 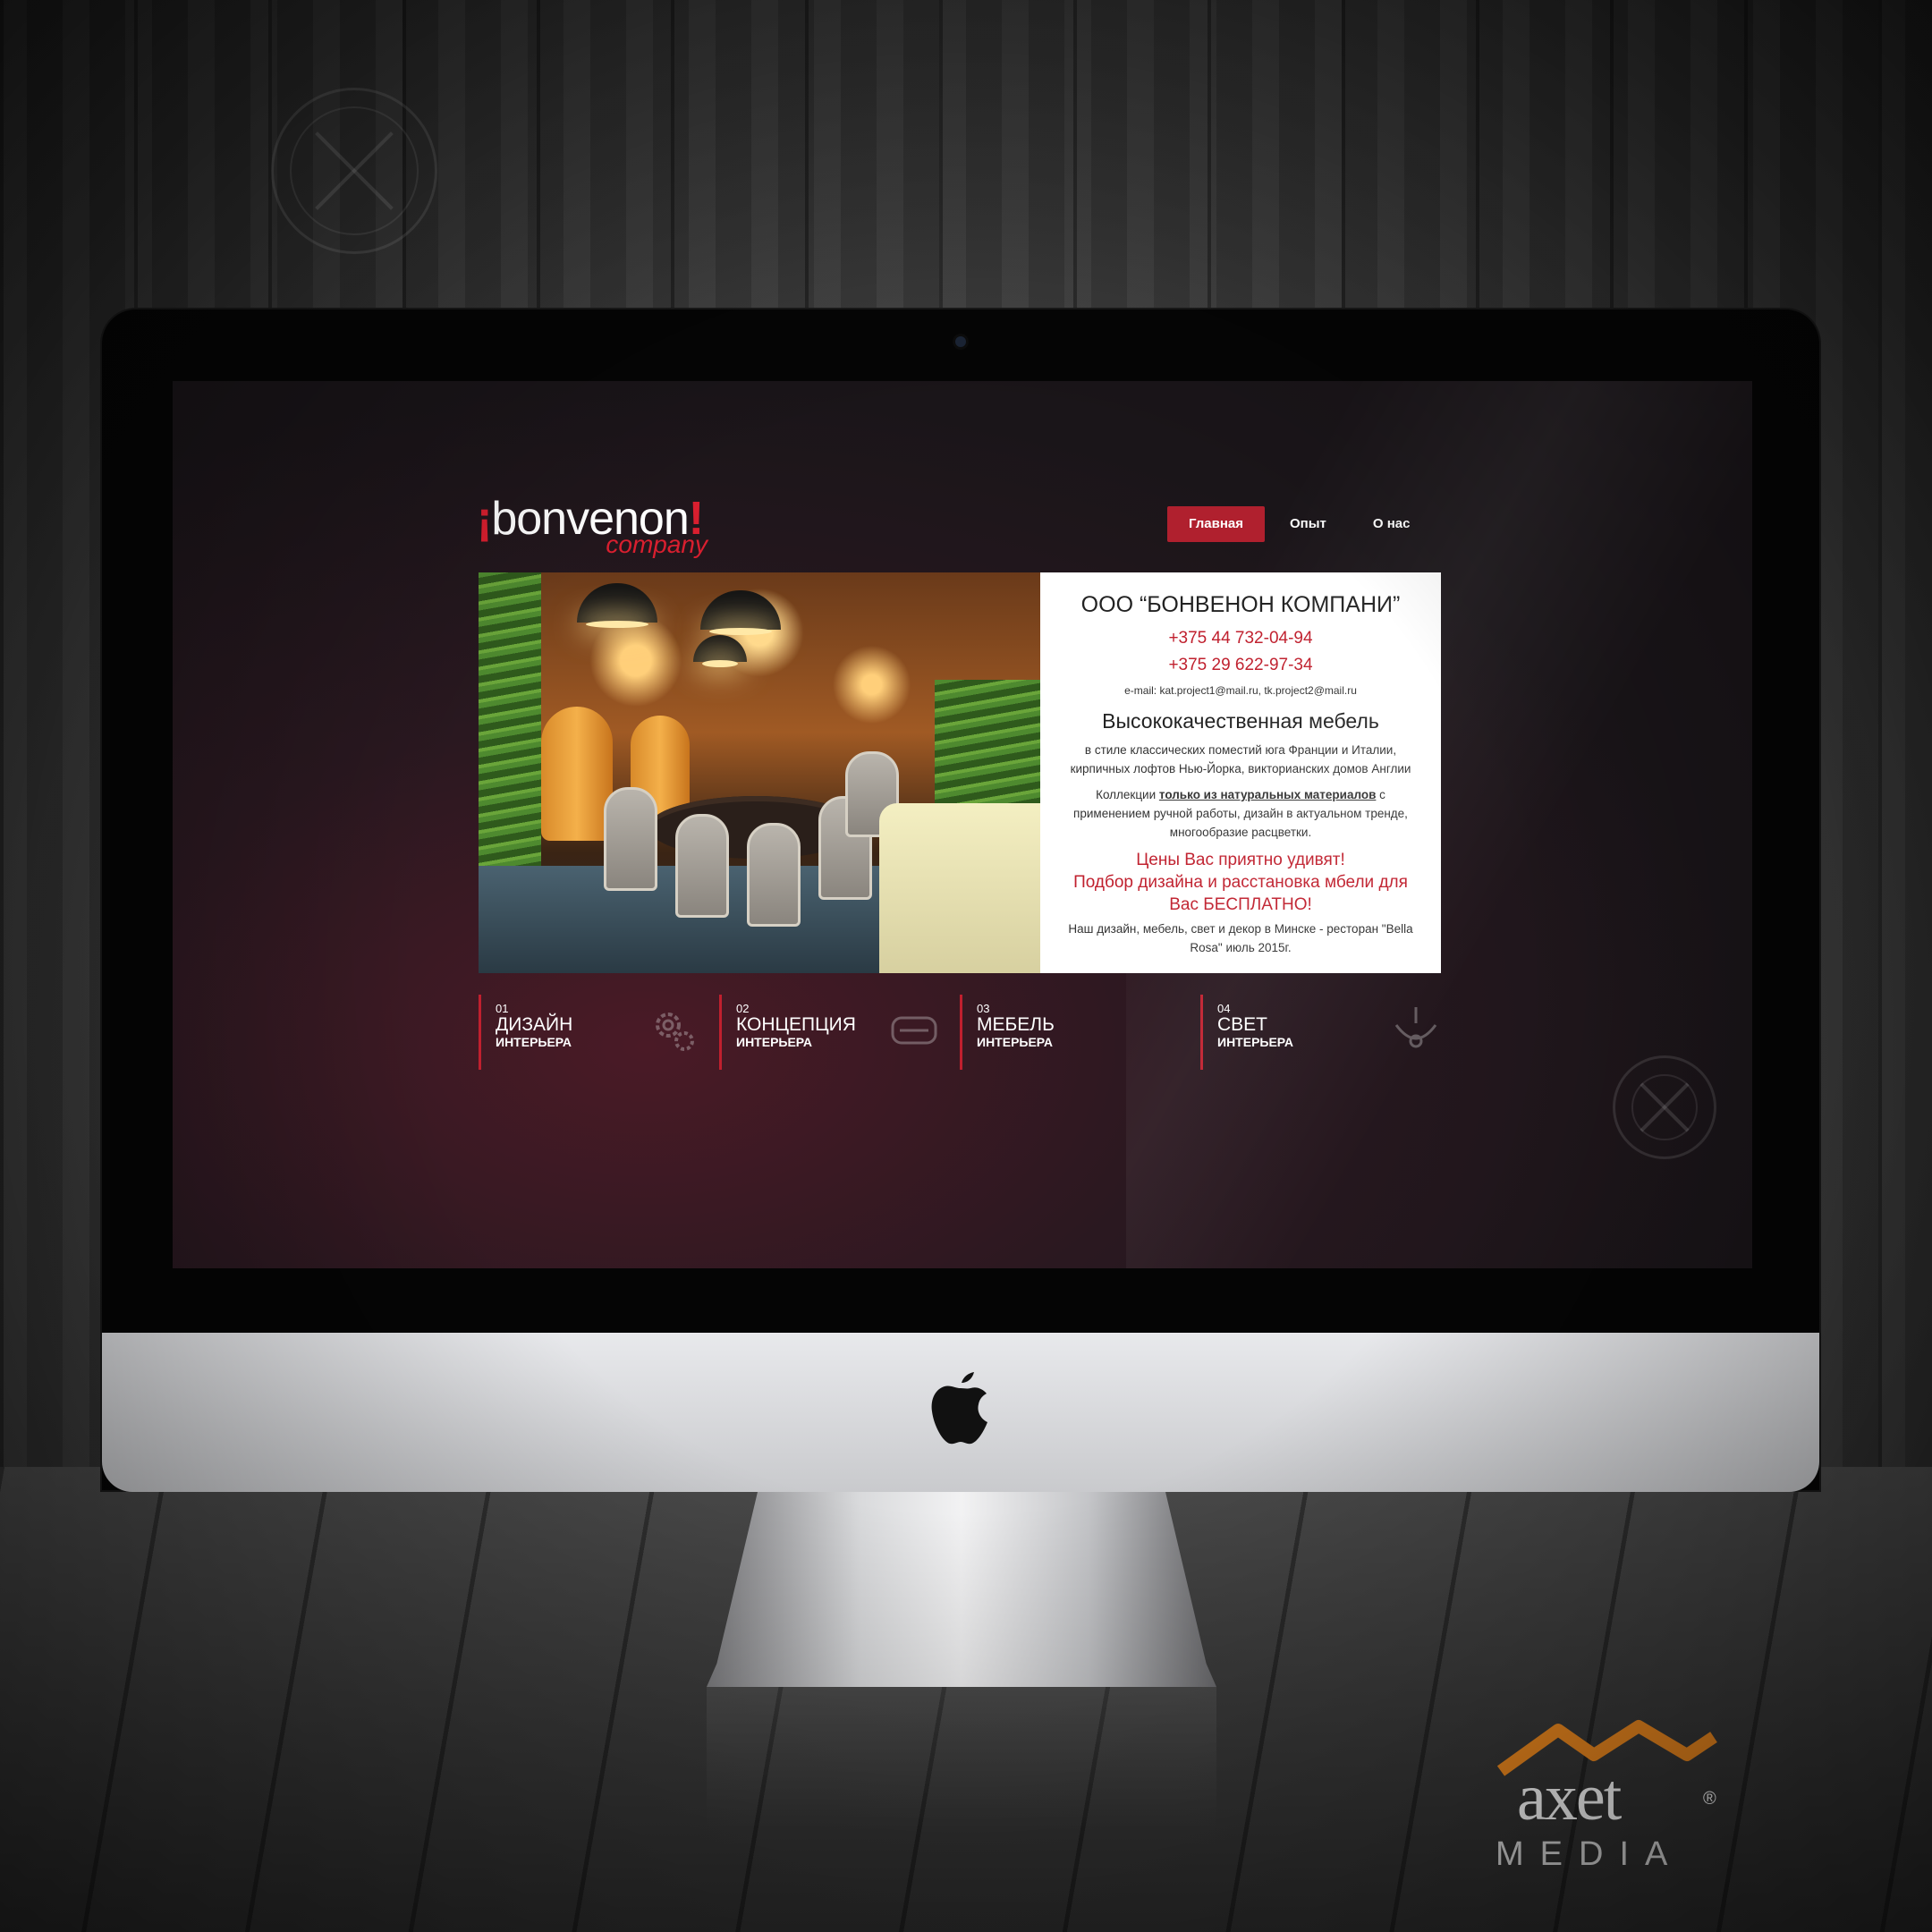 What do you see at coordinates (914, 1030) in the screenshot?
I see `sofa-icon` at bounding box center [914, 1030].